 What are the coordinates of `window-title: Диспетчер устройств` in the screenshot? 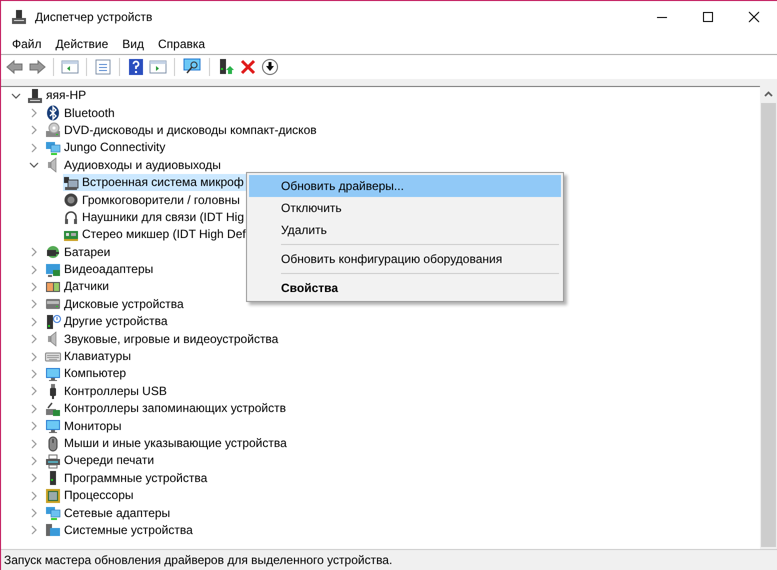 It's located at (93, 17).